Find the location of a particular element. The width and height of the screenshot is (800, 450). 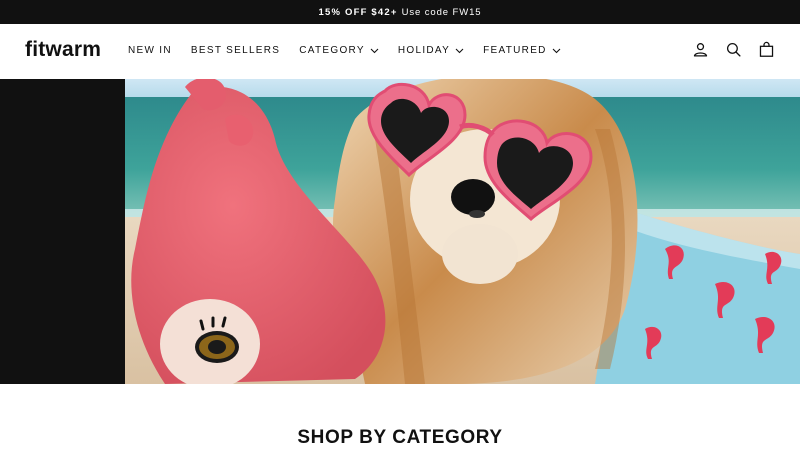

nav-item-best-sellers: BEST SELLERS is located at coordinates (235, 50).